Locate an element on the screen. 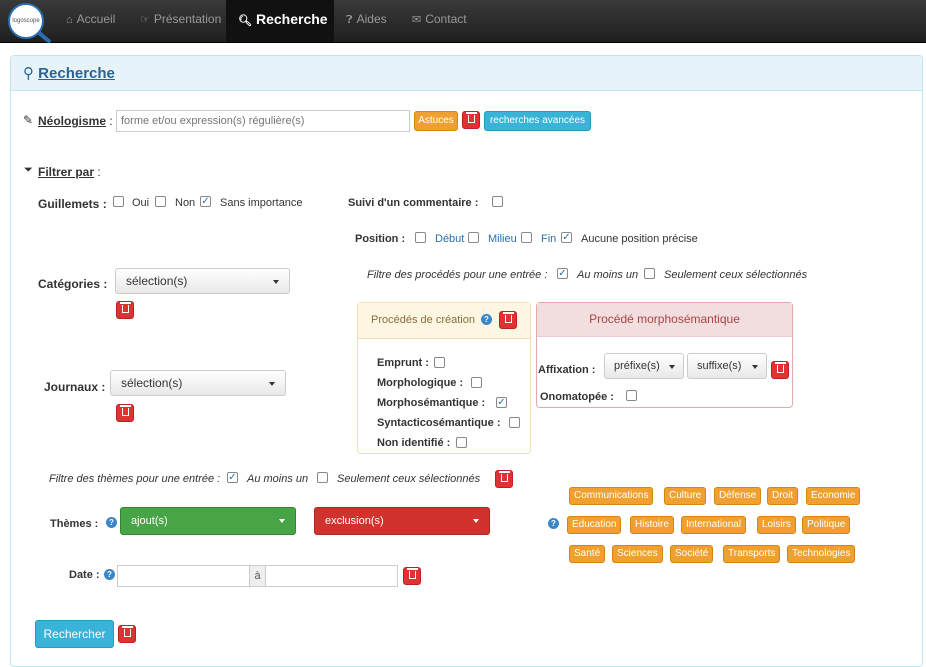 This screenshot has width=926, height=667. themes-exclusion-value: exclusion(s) is located at coordinates (354, 521).